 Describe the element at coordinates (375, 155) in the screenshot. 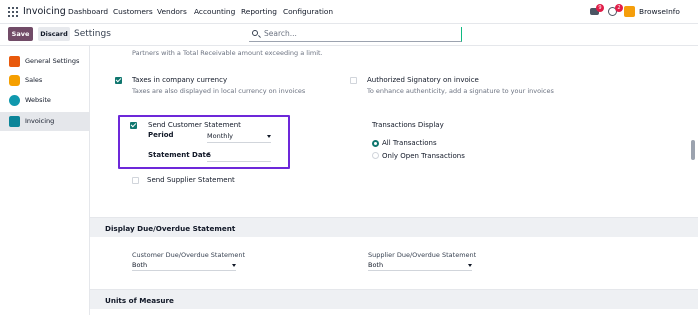

I see `radio-open-transactions` at that location.